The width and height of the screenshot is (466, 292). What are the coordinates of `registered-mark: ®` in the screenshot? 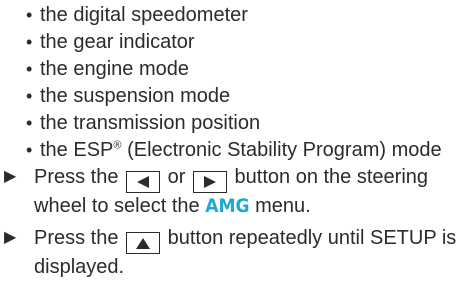 It's located at (117, 145).